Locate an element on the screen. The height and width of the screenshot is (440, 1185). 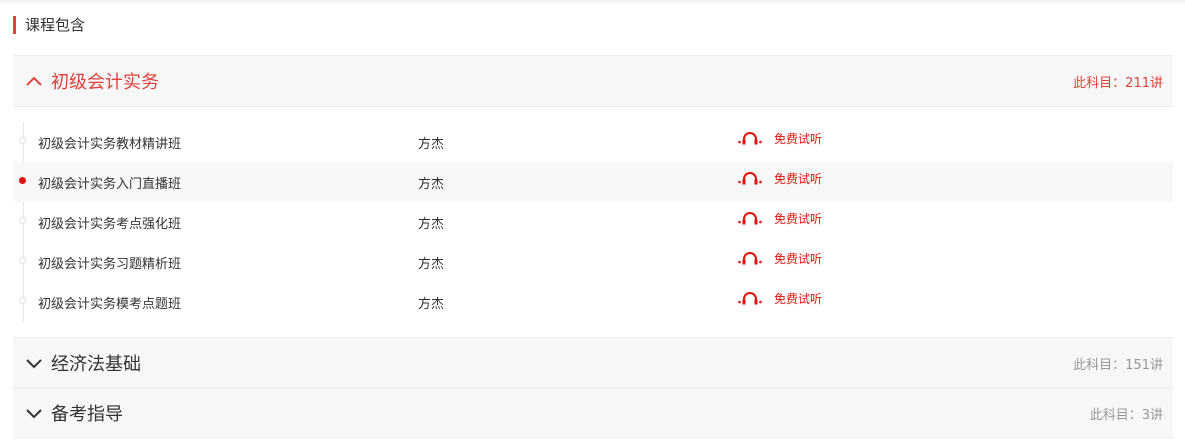
course-name: 初级会计实务入门直播班 is located at coordinates (110, 184).